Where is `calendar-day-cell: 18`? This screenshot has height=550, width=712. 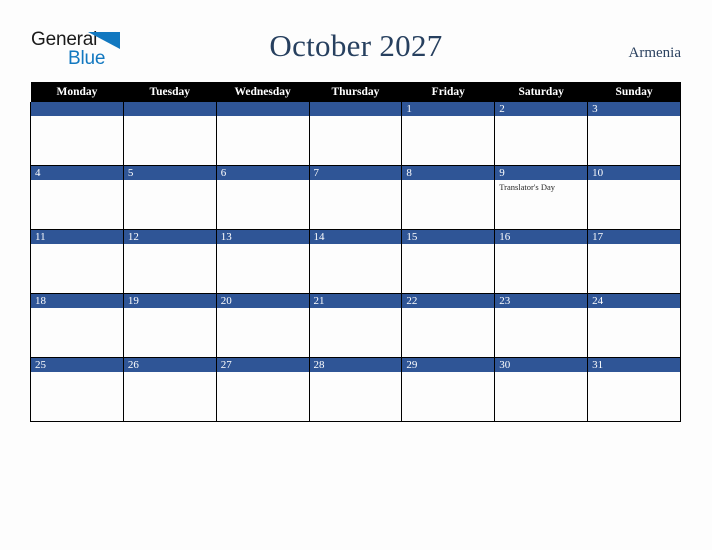 calendar-day-cell: 18 is located at coordinates (77, 325).